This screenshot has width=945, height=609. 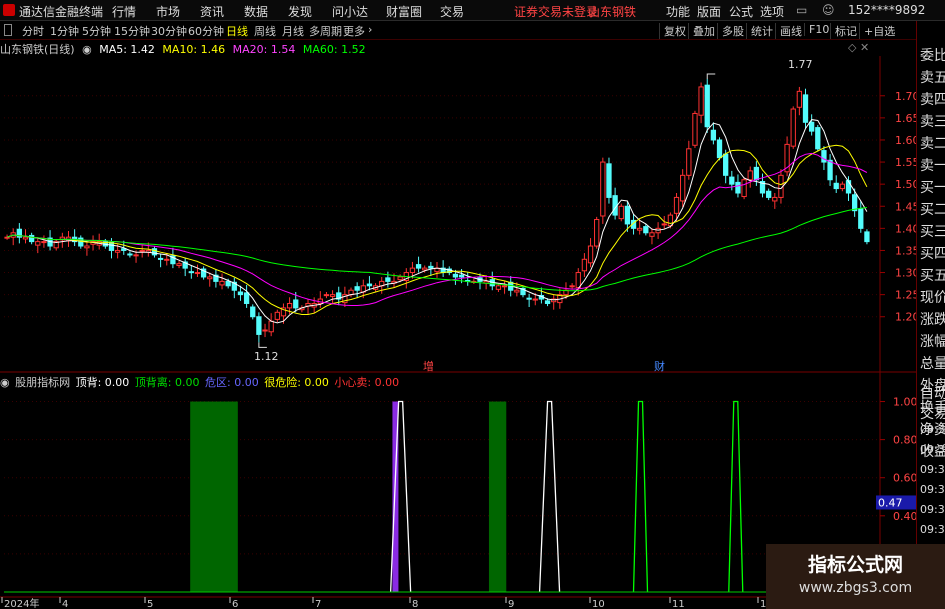 What do you see at coordinates (367, 382) in the screenshot?
I see `indicator-careful-sell: 小心卖: 0.00` at bounding box center [367, 382].